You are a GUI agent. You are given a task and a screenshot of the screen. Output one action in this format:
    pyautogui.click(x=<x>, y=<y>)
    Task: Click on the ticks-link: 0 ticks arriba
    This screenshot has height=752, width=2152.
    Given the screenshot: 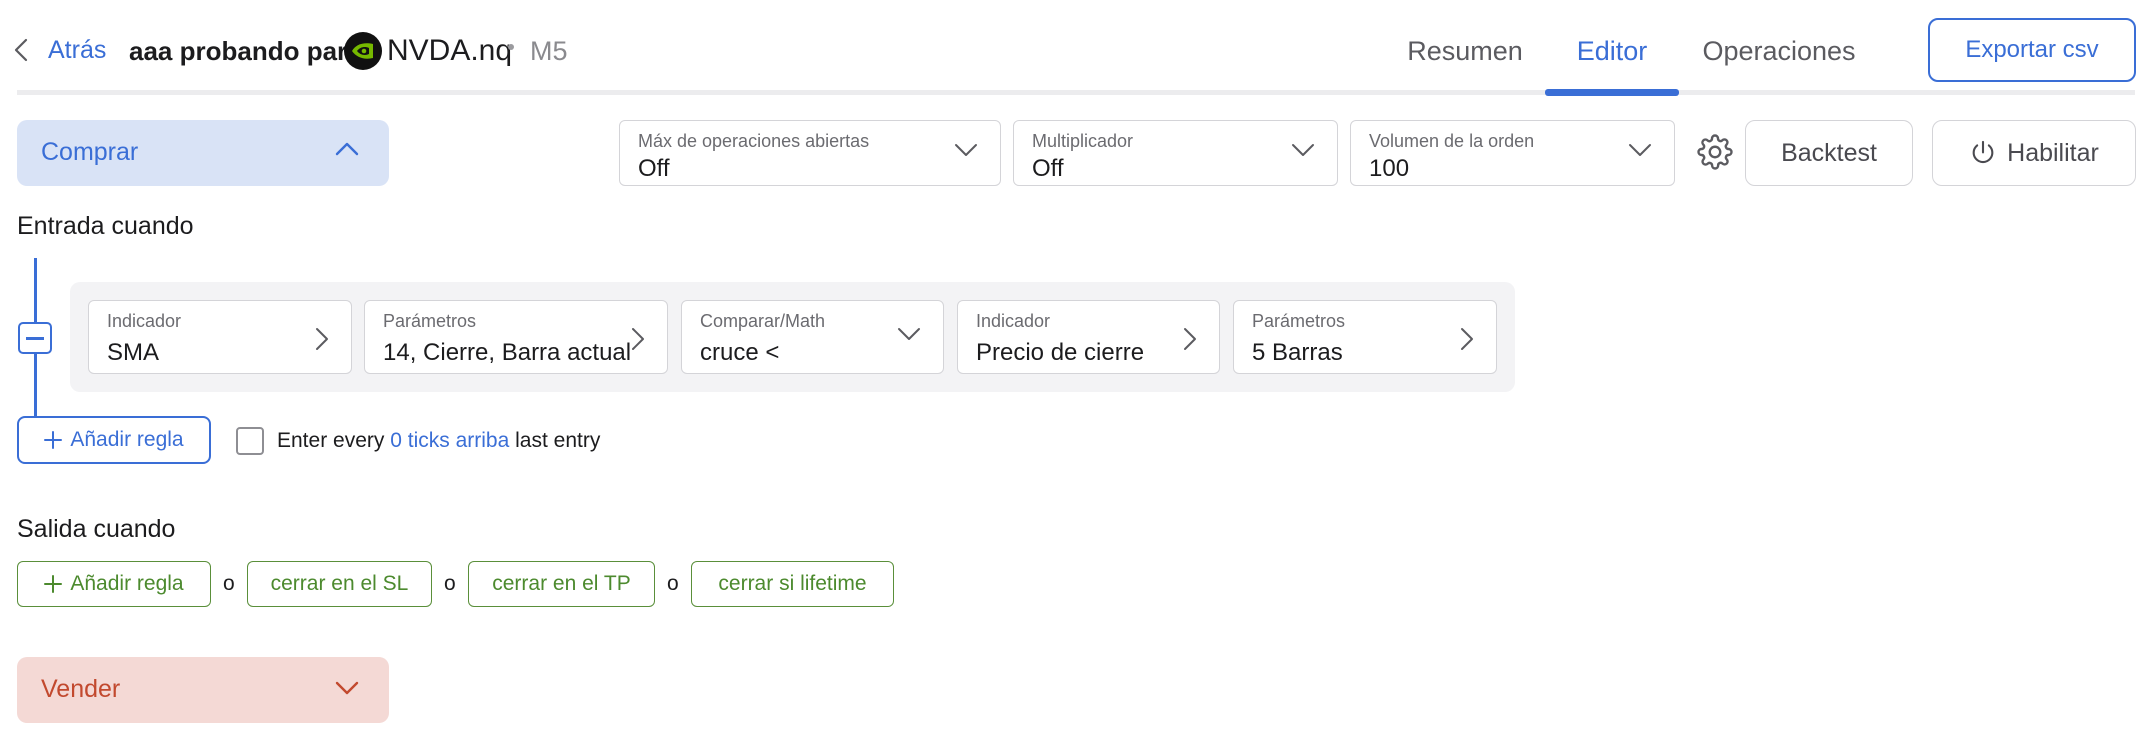 What is the action you would take?
    pyautogui.click(x=449, y=440)
    